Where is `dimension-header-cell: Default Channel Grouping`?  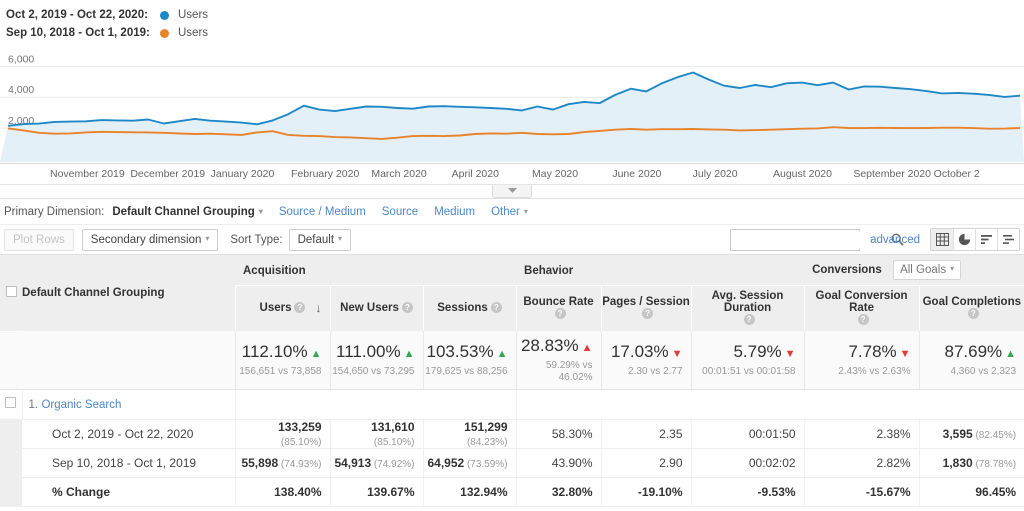 dimension-header-cell: Default Channel Grouping is located at coordinates (128, 293).